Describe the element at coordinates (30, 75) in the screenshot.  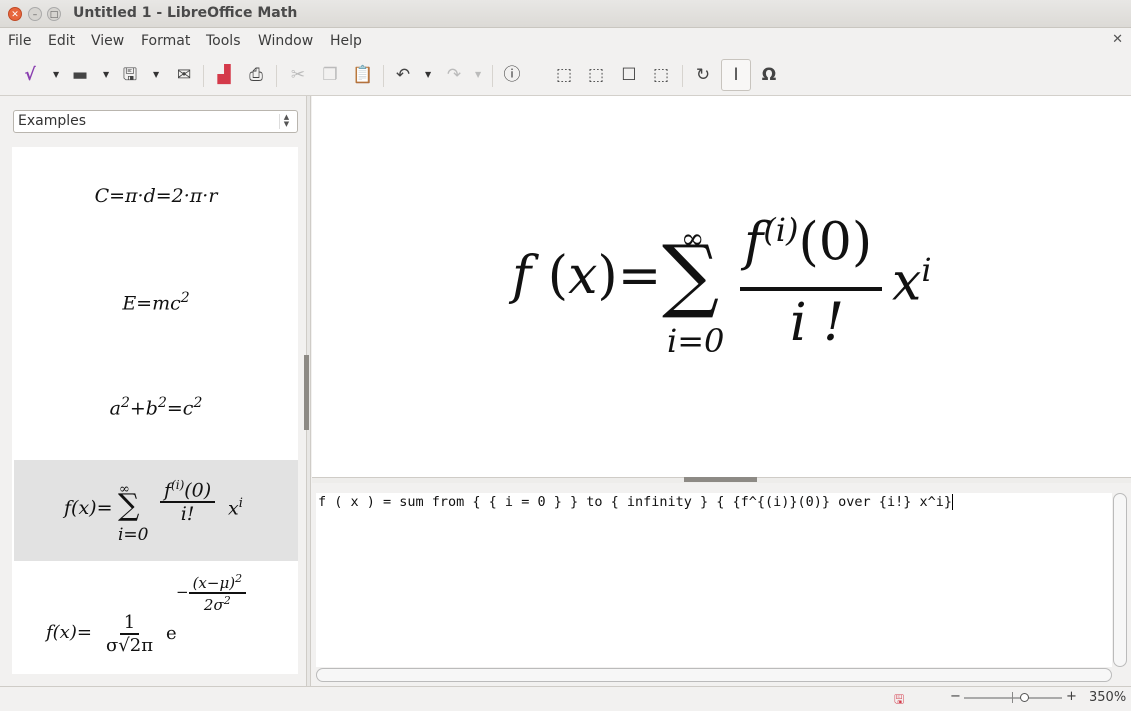
I see `formula-icon: √` at that location.